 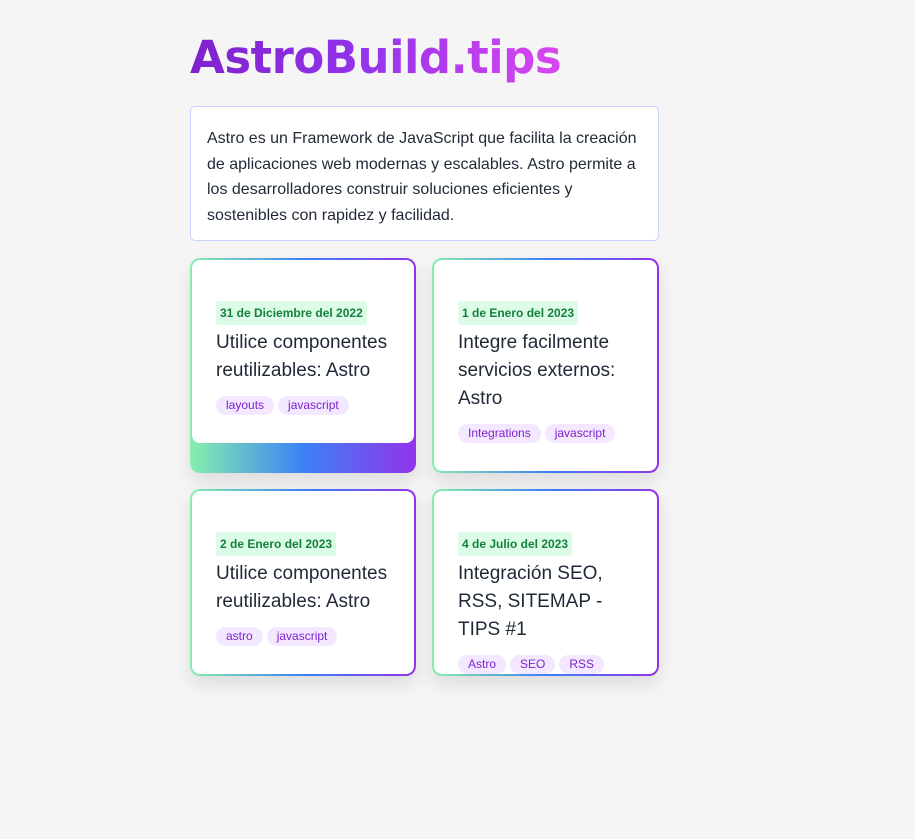 I want to click on post-tags: Integrations javascript, so click(x=545, y=433).